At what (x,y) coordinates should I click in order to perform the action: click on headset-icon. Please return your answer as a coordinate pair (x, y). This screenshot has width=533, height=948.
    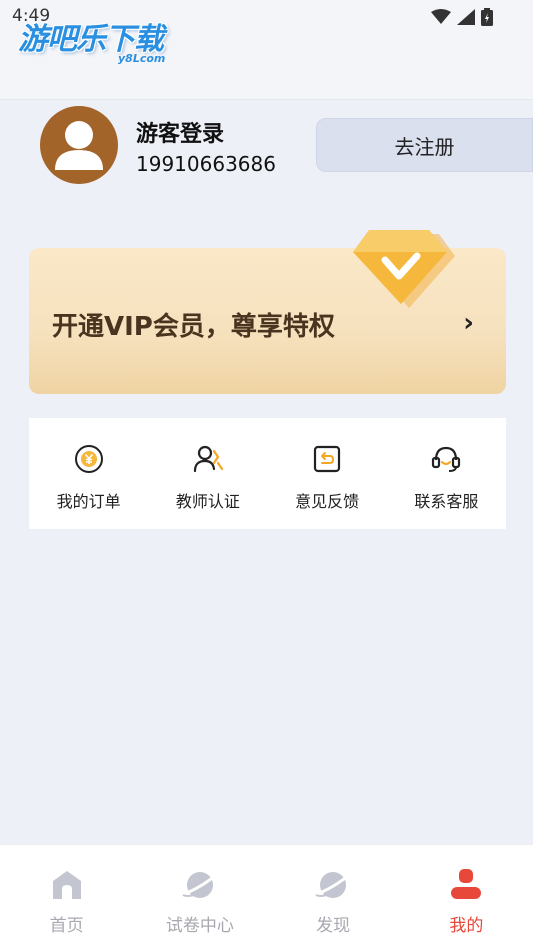
    Looking at the image, I should click on (446, 459).